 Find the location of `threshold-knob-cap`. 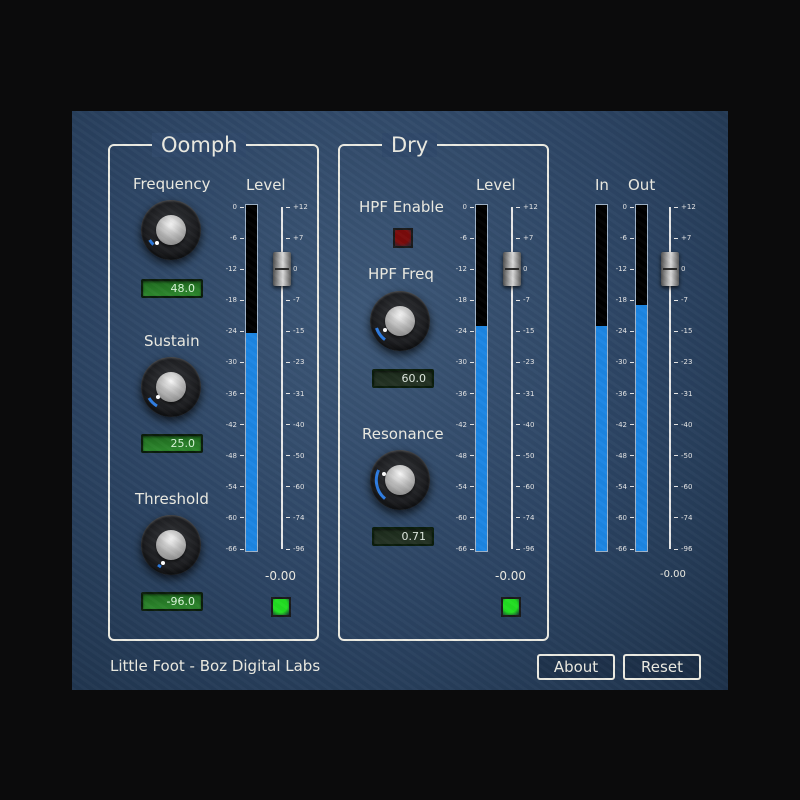

threshold-knob-cap is located at coordinates (171, 545).